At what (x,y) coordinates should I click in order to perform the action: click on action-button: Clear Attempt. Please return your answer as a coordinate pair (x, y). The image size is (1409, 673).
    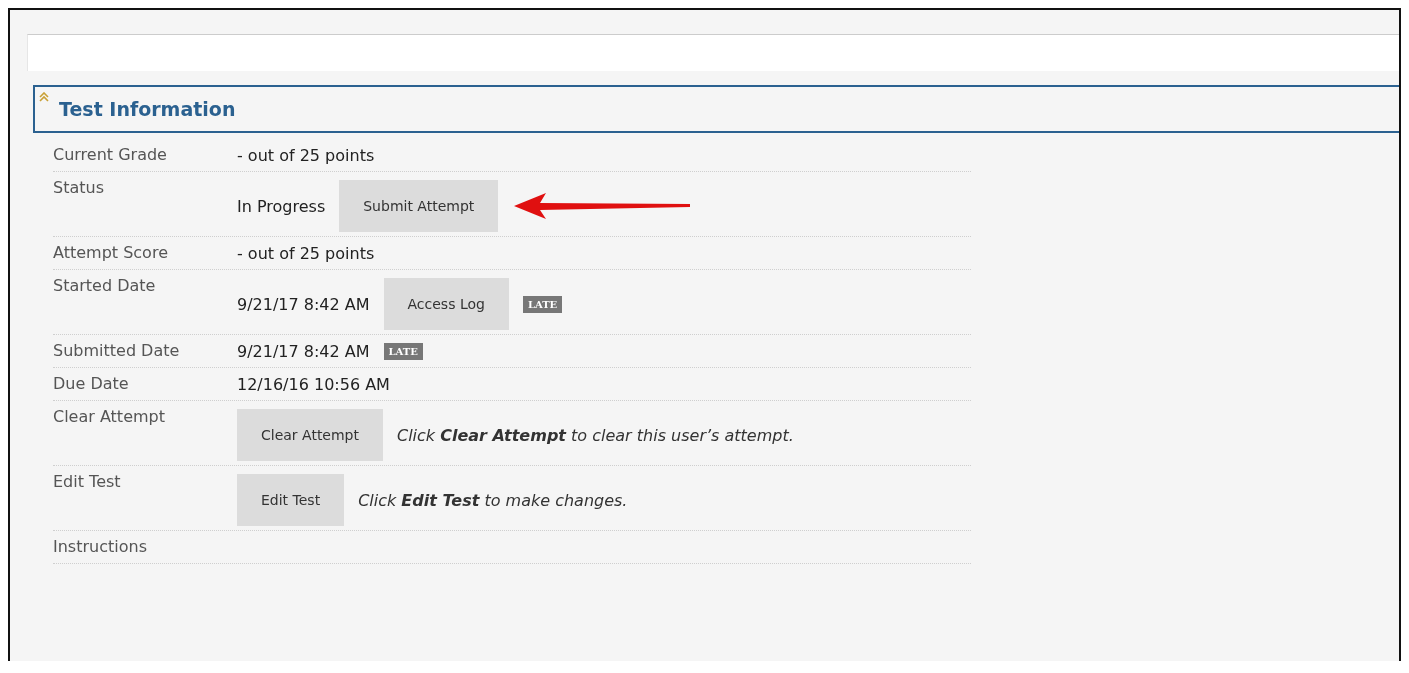
    Looking at the image, I should click on (310, 435).